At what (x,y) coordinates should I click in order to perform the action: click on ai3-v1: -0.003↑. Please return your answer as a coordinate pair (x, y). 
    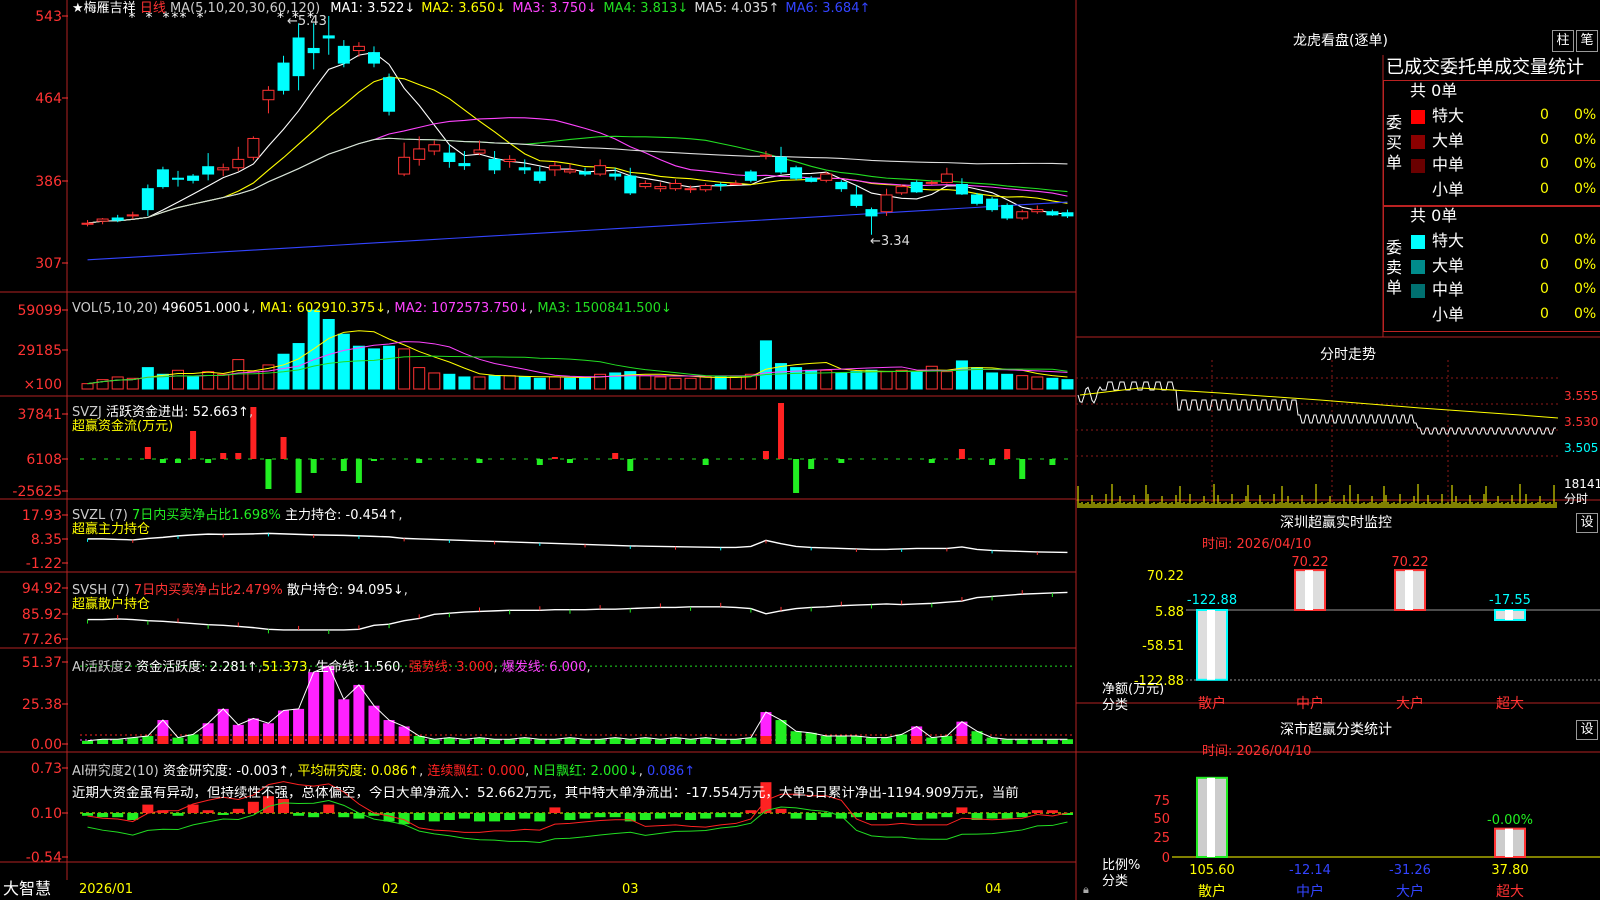
    Looking at the image, I should click on (263, 771).